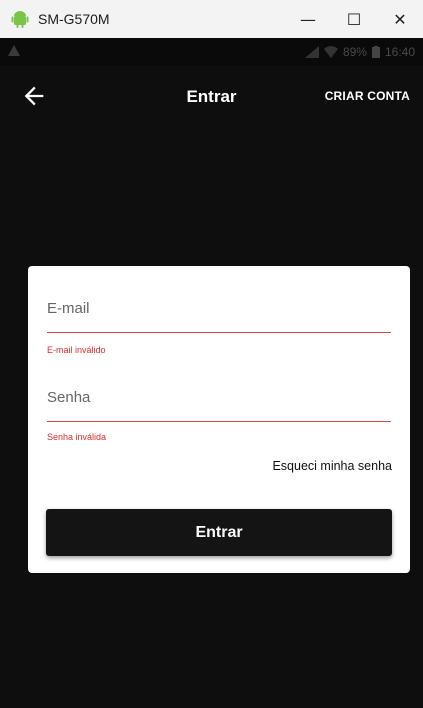  I want to click on login-button: Entrar, so click(219, 532).